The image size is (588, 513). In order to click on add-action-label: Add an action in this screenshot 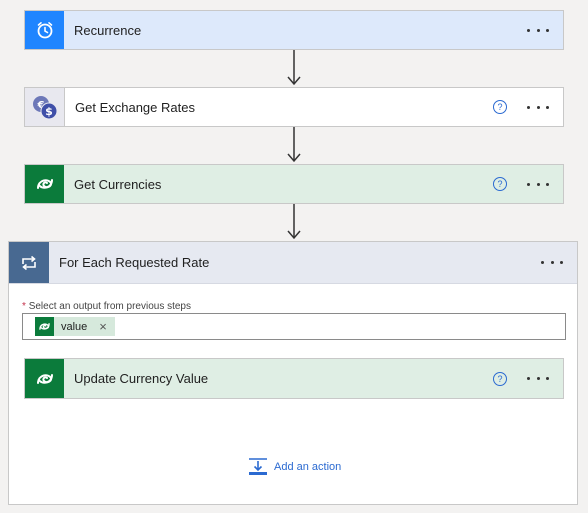, I will do `click(308, 467)`.